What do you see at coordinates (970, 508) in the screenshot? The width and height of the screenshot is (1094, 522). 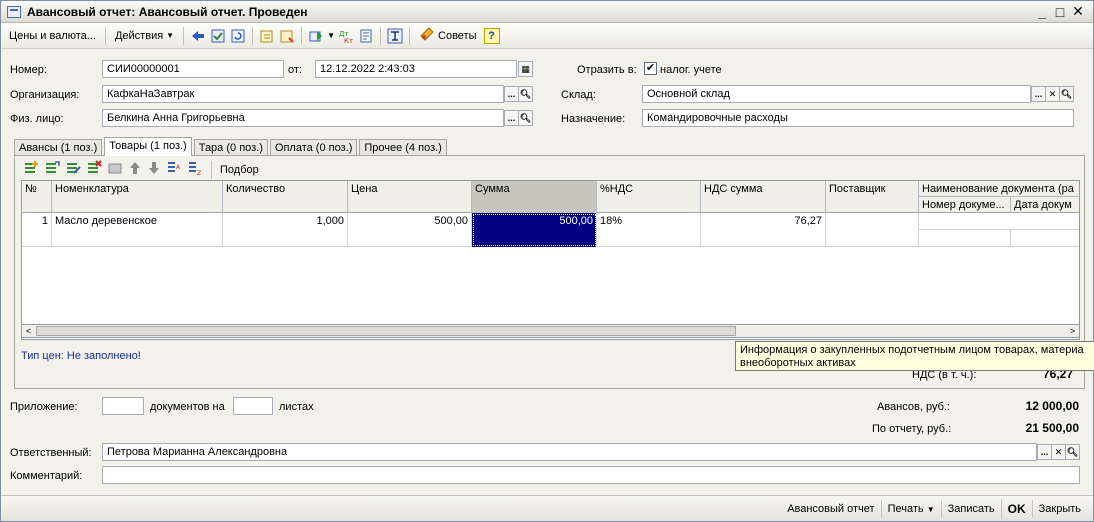 I see `save-button: Записать` at bounding box center [970, 508].